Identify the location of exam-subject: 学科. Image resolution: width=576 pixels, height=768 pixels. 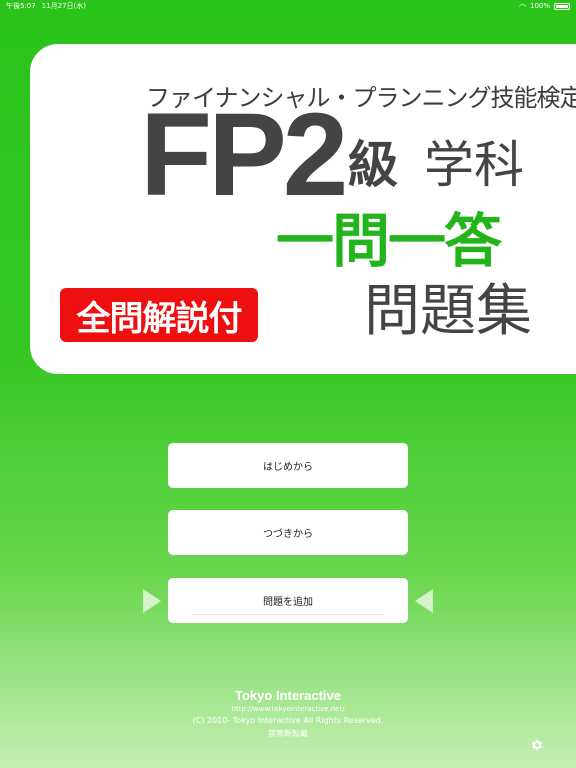
(474, 165).